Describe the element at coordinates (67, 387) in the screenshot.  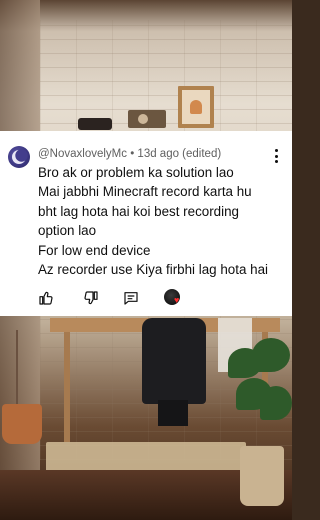
I see `desk-leg-left` at that location.